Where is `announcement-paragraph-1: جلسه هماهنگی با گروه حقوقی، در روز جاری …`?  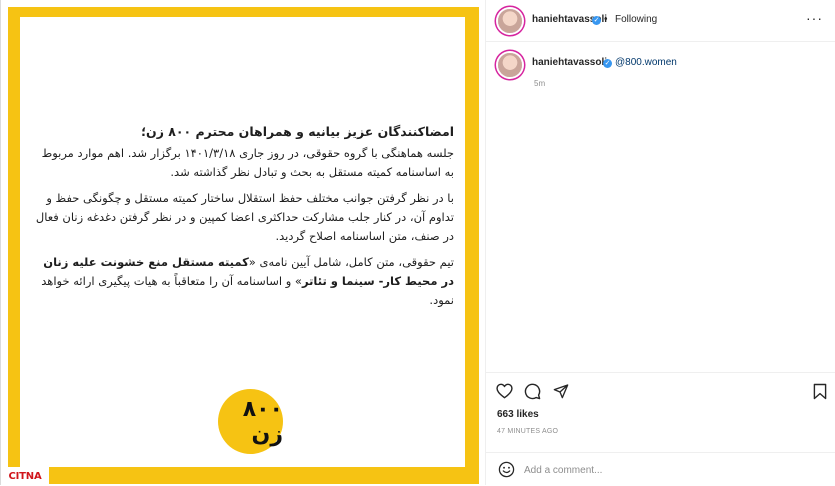 announcement-paragraph-1: جلسه هماهنگی با گروه حقوقی، در روز جاری … is located at coordinates (247, 162).